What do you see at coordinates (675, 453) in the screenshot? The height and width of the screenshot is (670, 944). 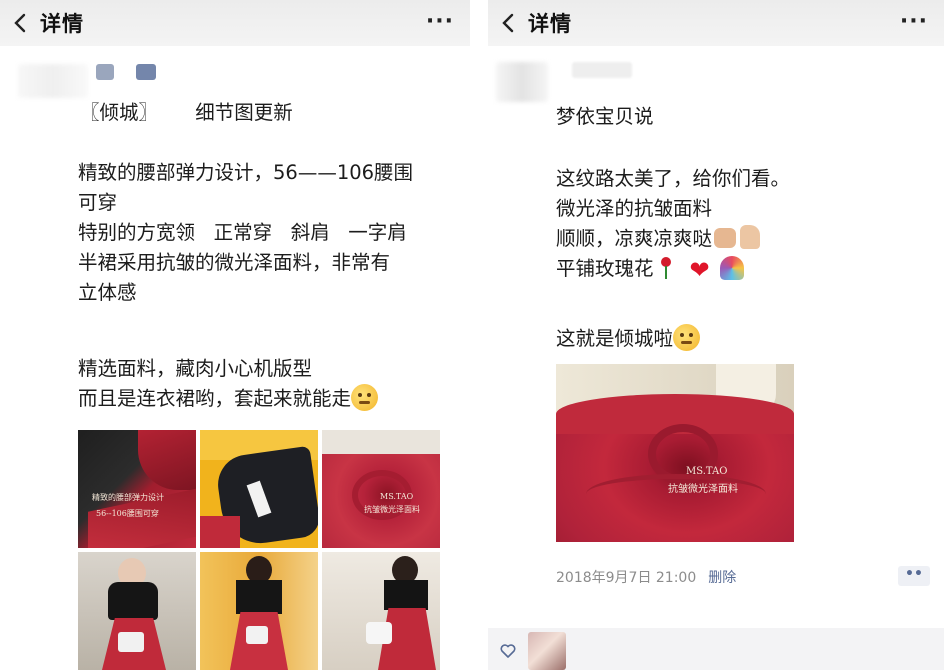 I see `post-photo: MS.TAO 抗皱微光泽面料` at bounding box center [675, 453].